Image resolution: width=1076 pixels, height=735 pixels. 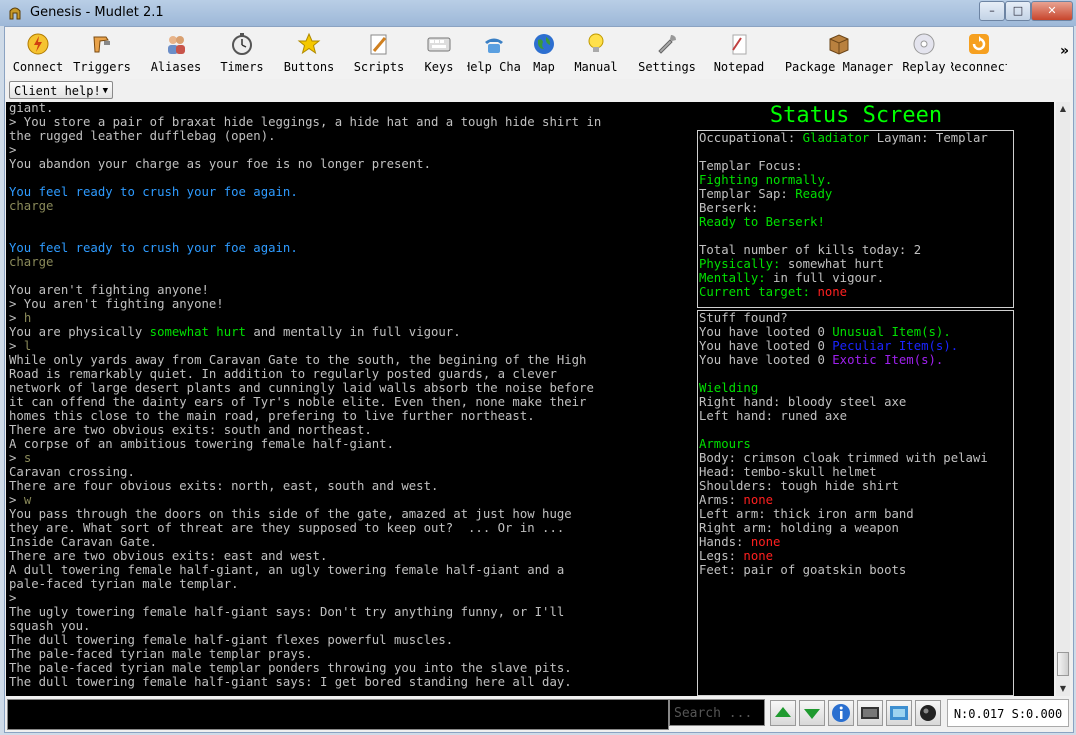 What do you see at coordinates (667, 53) in the screenshot?
I see `toolbar-settings-button: Settings` at bounding box center [667, 53].